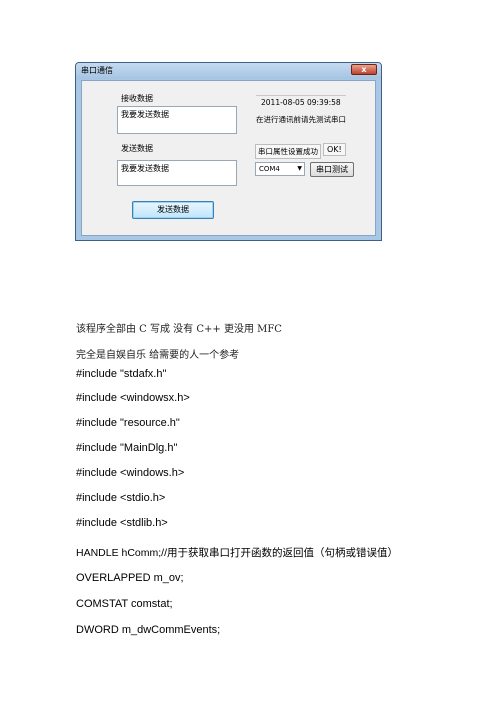 The image size is (500, 708). What do you see at coordinates (228, 71) in the screenshot?
I see `dialog-titlebar: 串口通信 x` at bounding box center [228, 71].